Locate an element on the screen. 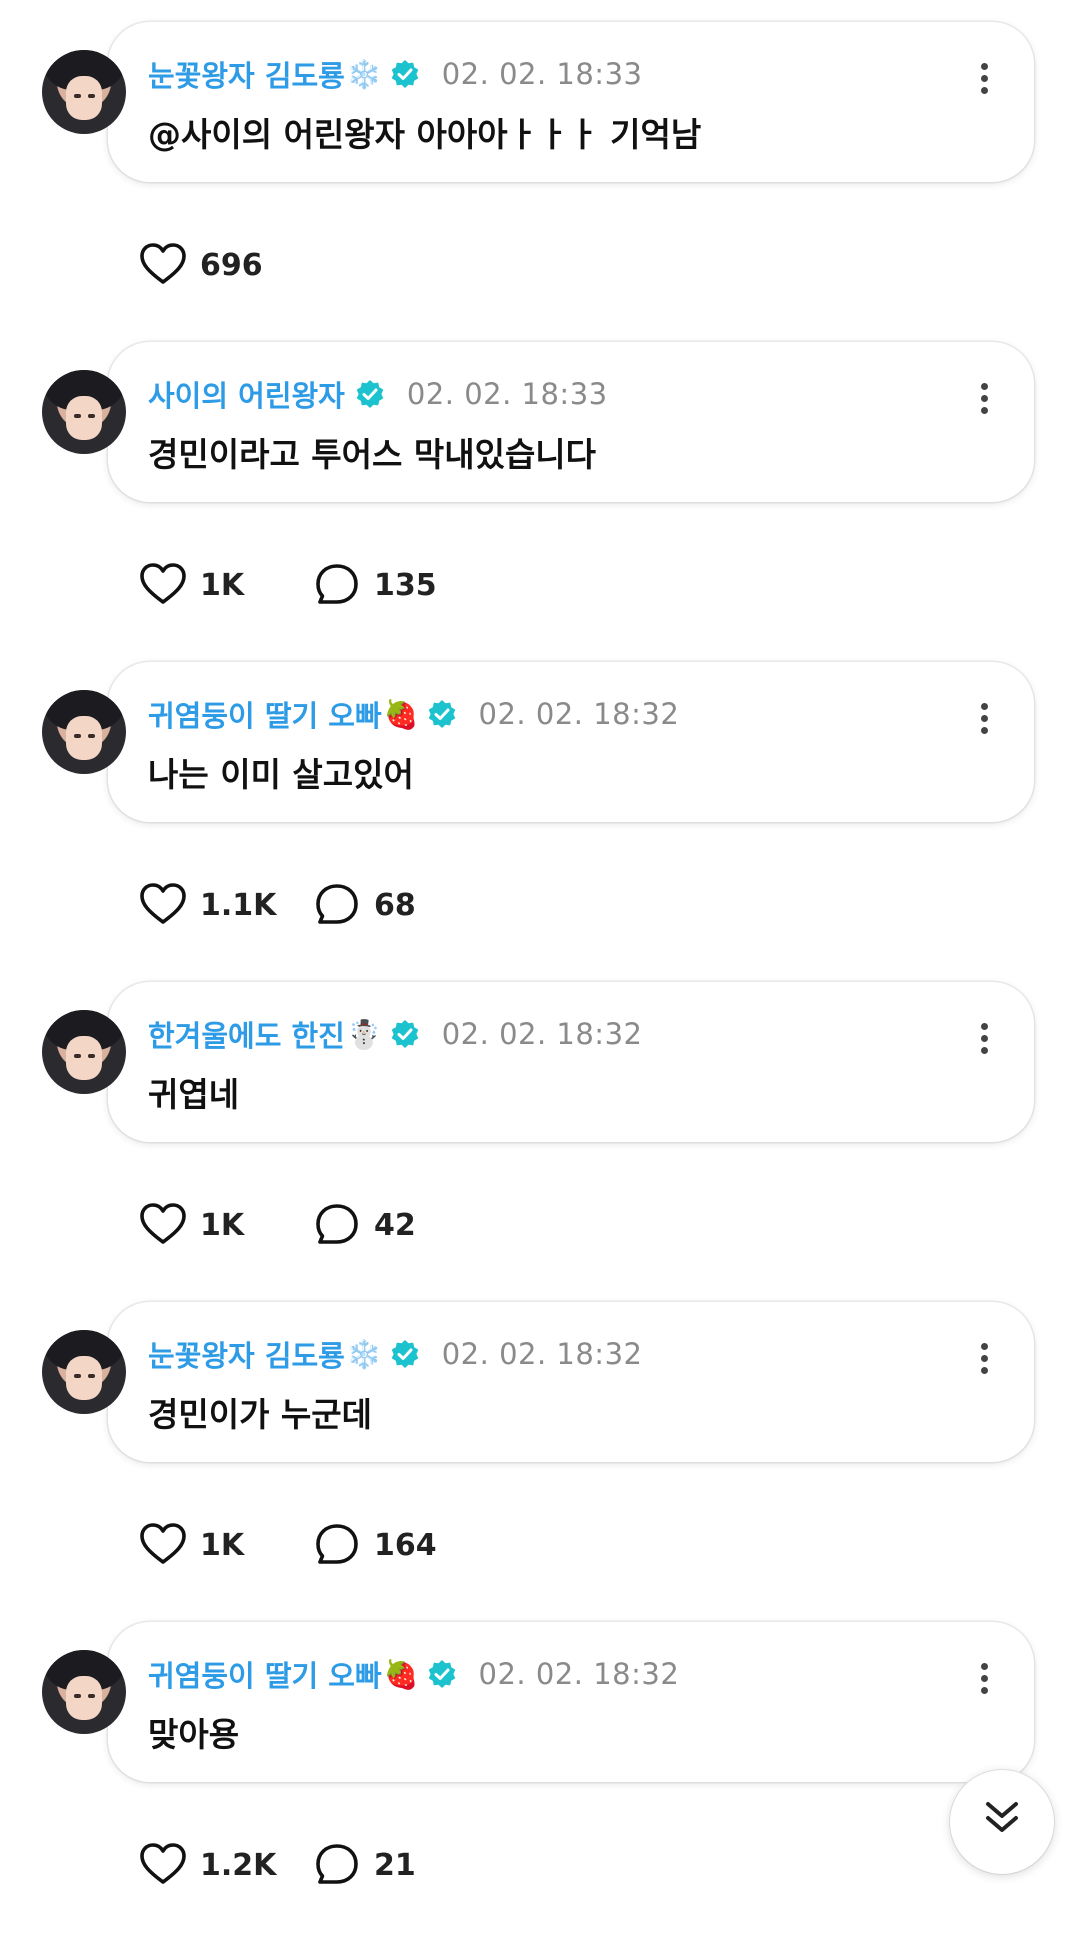  comment-text: 경민이가 누군데 is located at coordinates (260, 1414).